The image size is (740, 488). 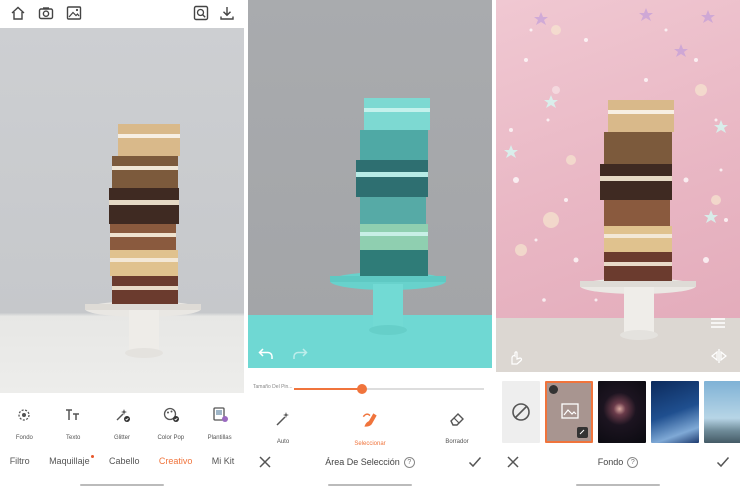 I want to click on home-icon, so click(x=18, y=13).